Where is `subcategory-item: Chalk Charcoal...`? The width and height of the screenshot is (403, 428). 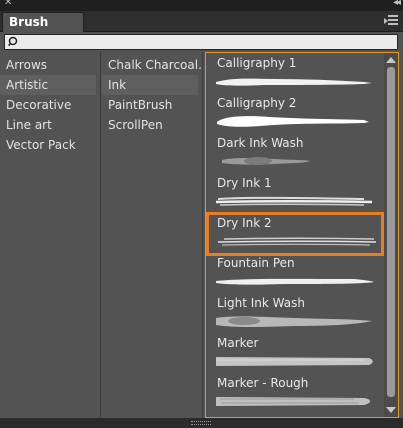
subcategory-item: Chalk Charcoal... is located at coordinates (152, 65).